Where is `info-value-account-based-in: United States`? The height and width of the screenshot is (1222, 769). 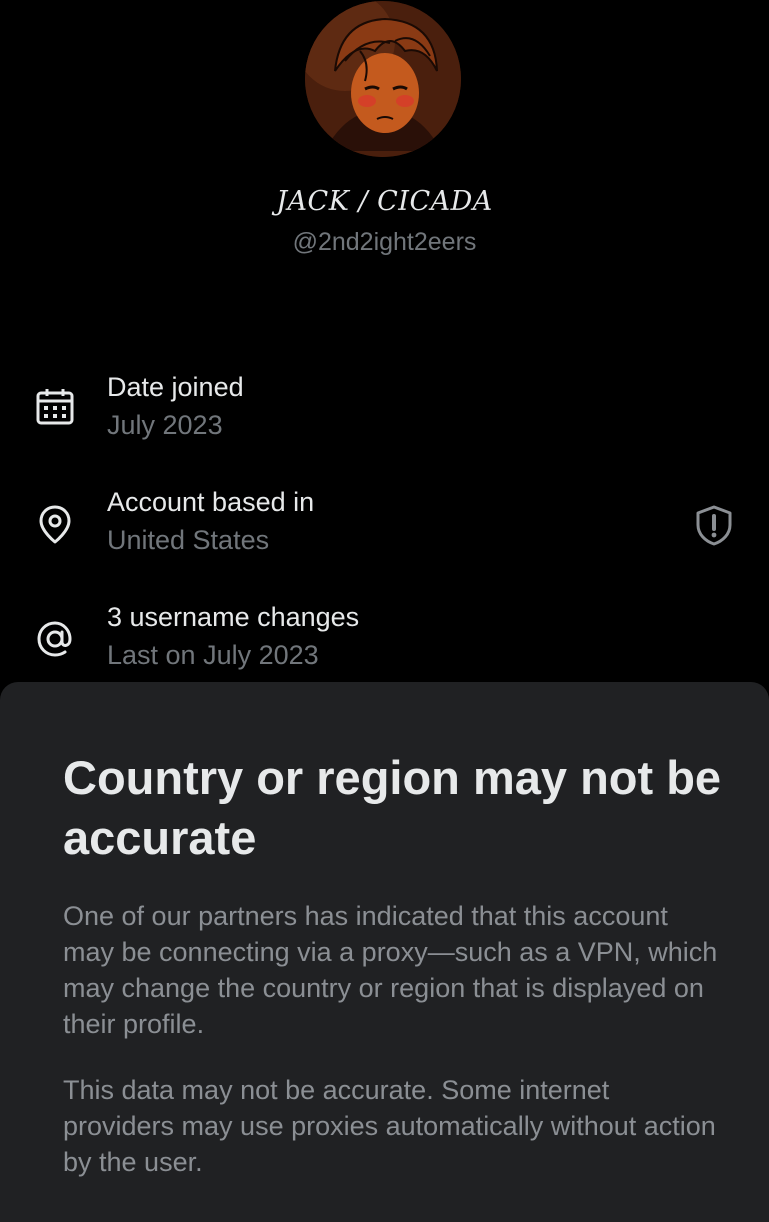
info-value-account-based-in: United States is located at coordinates (188, 540).